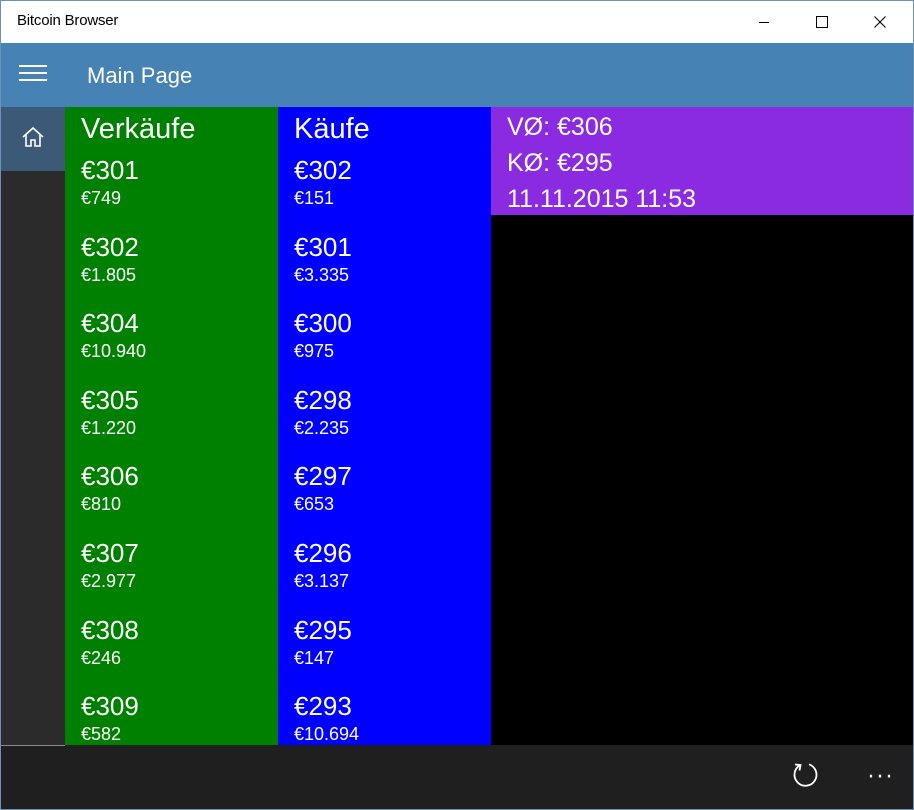 Image resolution: width=914 pixels, height=810 pixels. I want to click on buys-price: €293, so click(323, 706).